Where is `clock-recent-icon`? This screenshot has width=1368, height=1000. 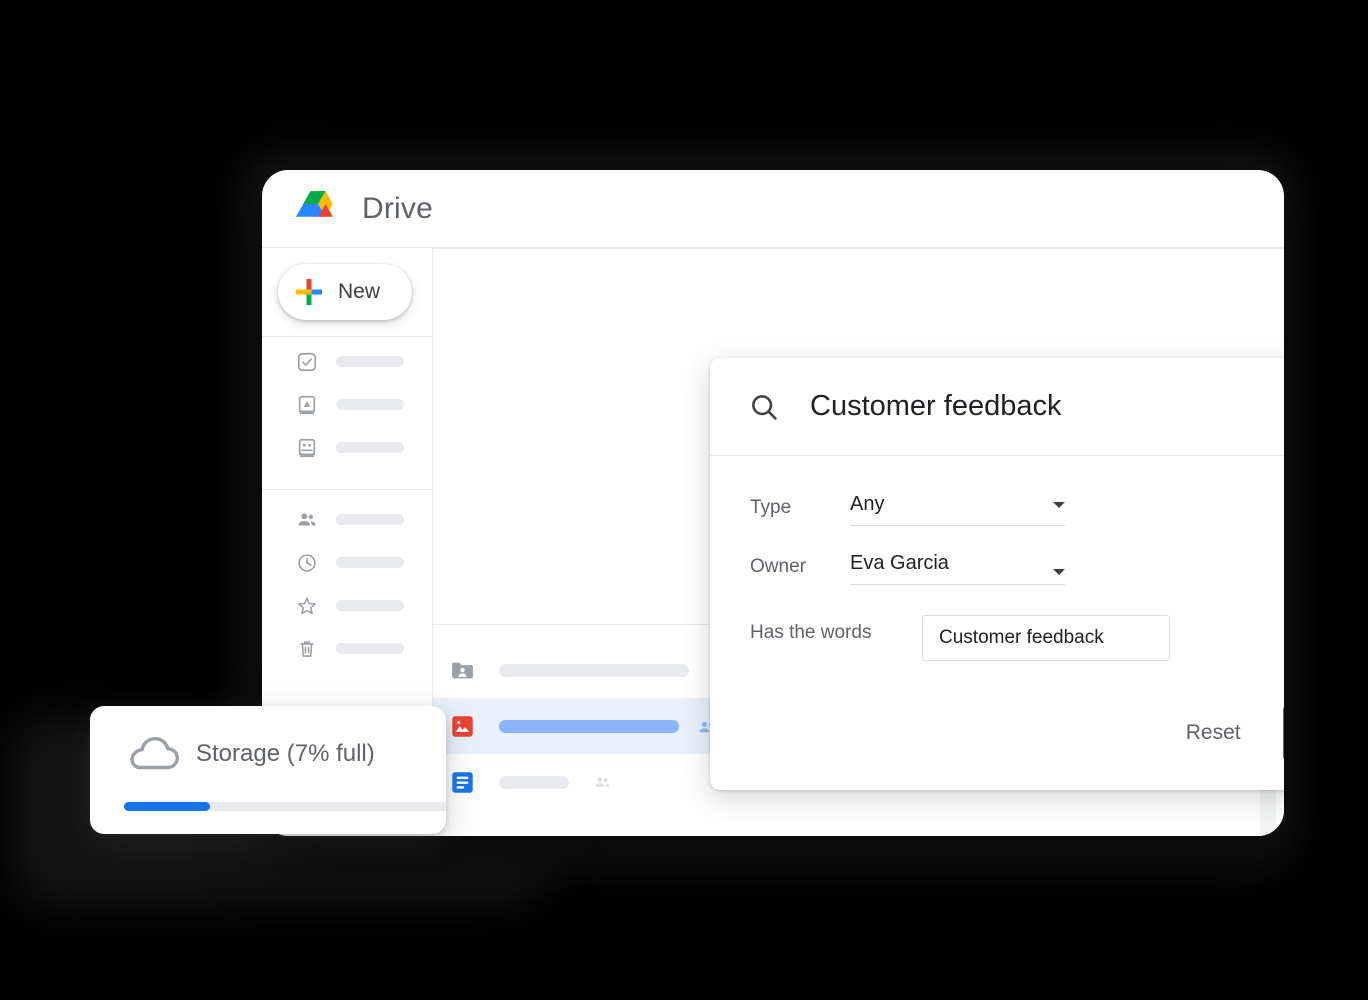 clock-recent-icon is located at coordinates (307, 563).